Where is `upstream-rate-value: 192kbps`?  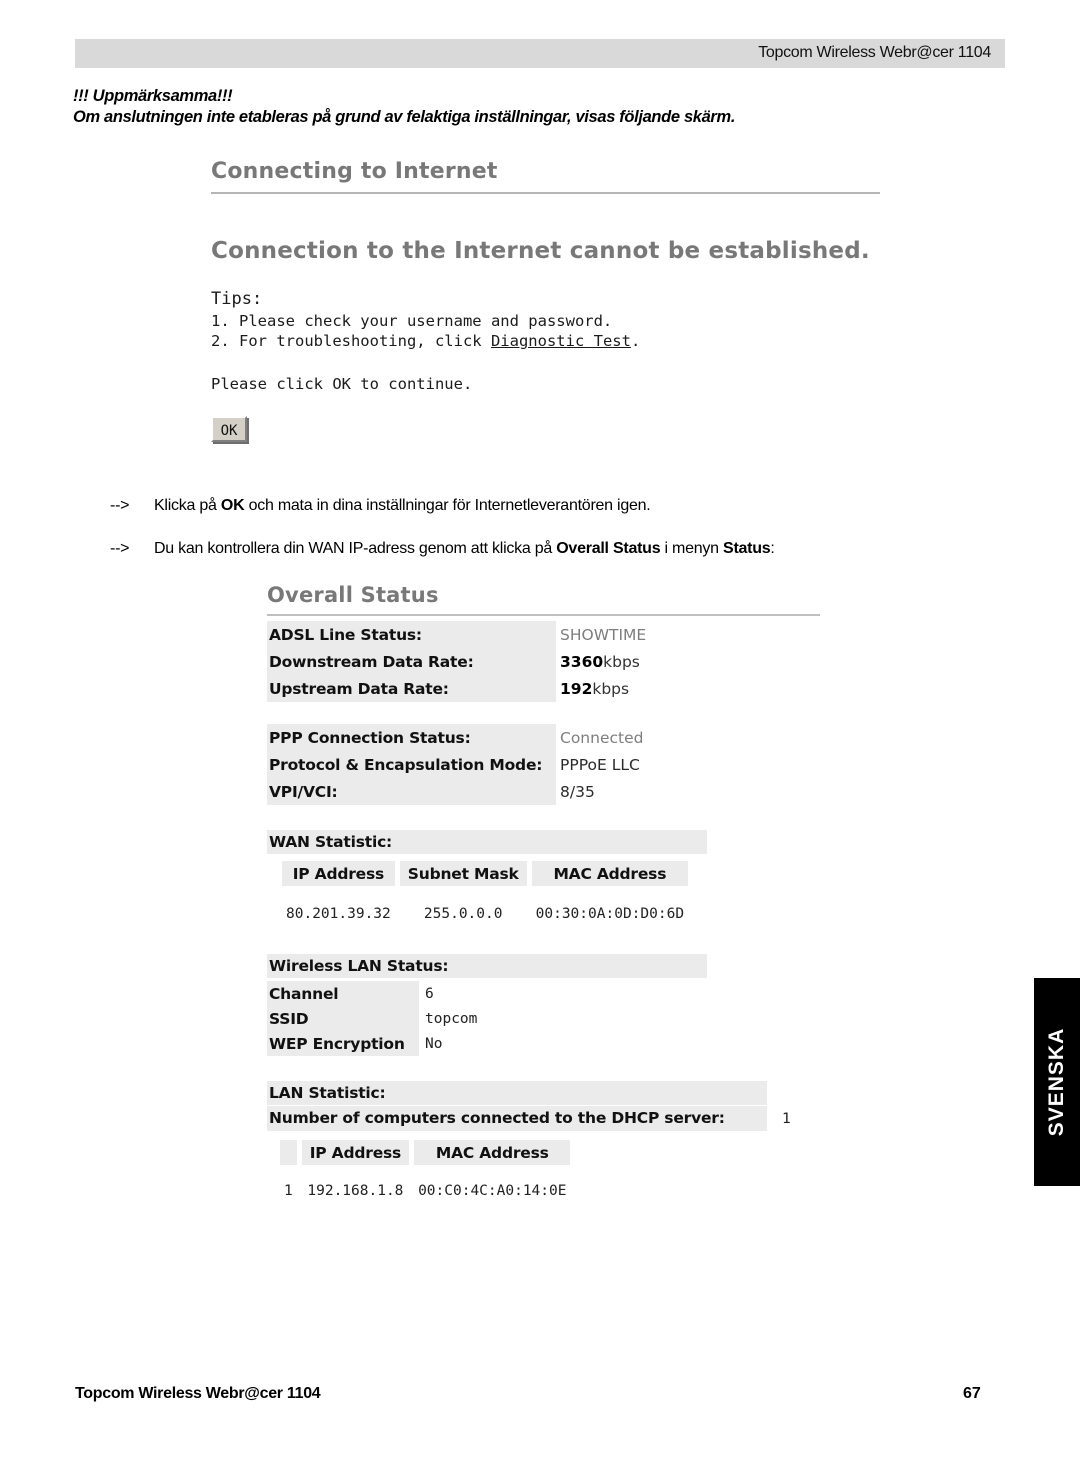 upstream-rate-value: 192kbps is located at coordinates (688, 688).